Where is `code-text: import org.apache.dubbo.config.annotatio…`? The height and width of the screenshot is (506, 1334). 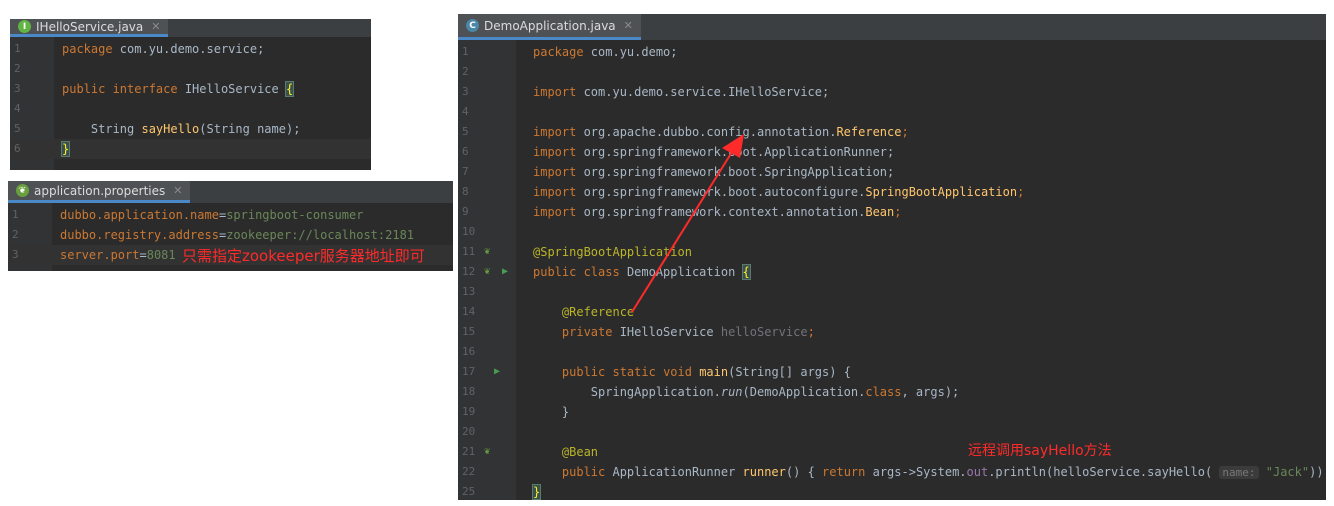 code-text: import org.apache.dubbo.config.annotatio… is located at coordinates (721, 132).